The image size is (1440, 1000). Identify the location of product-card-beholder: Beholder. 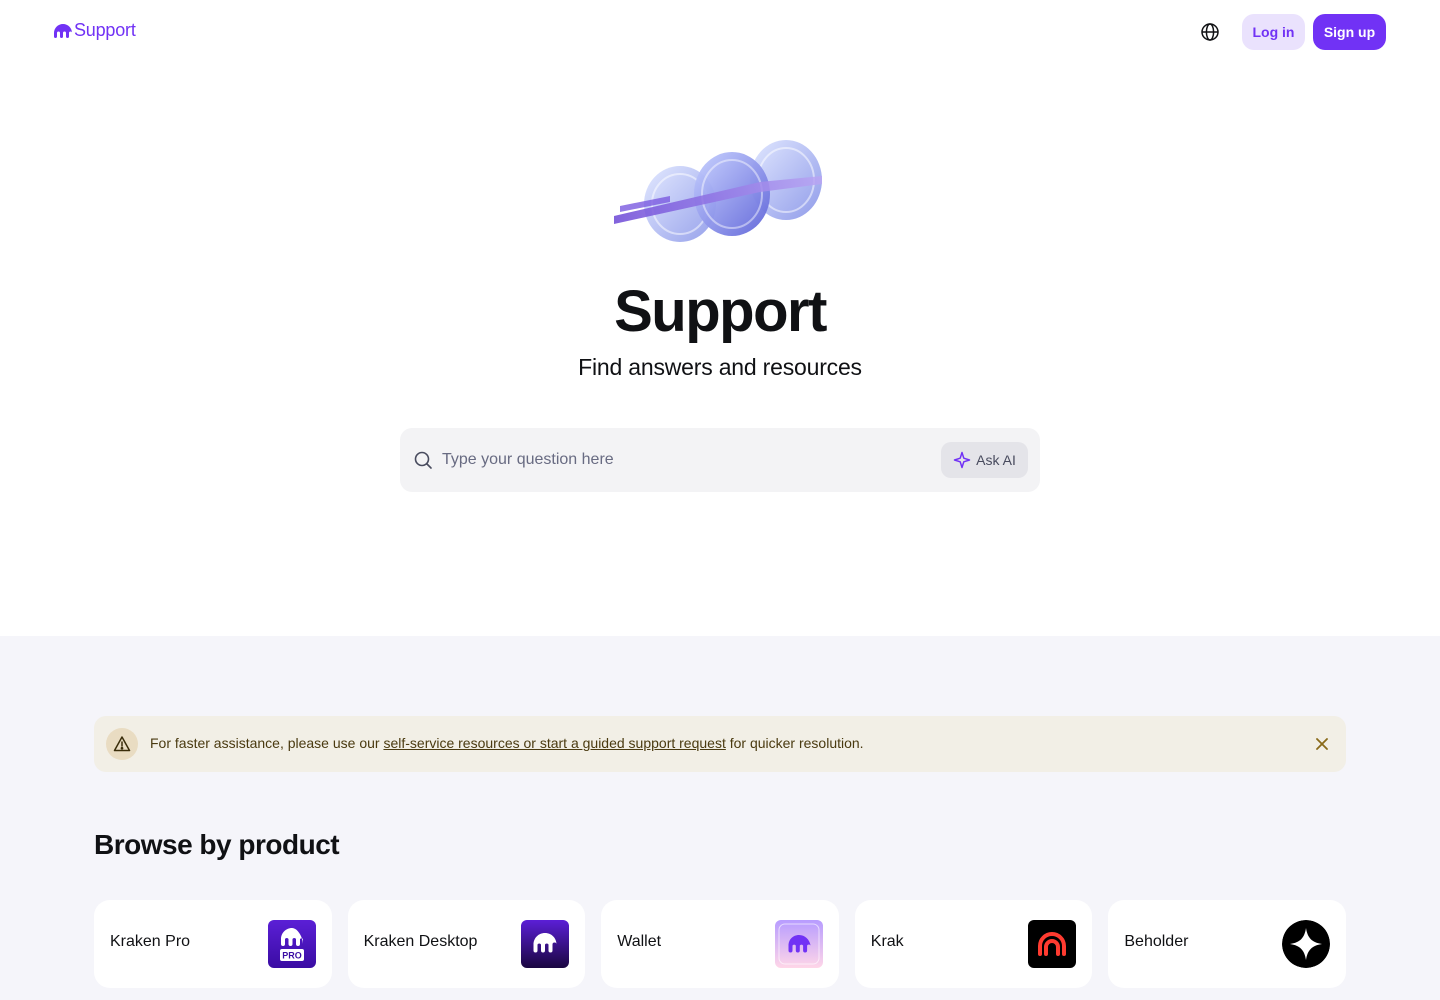
(1227, 944).